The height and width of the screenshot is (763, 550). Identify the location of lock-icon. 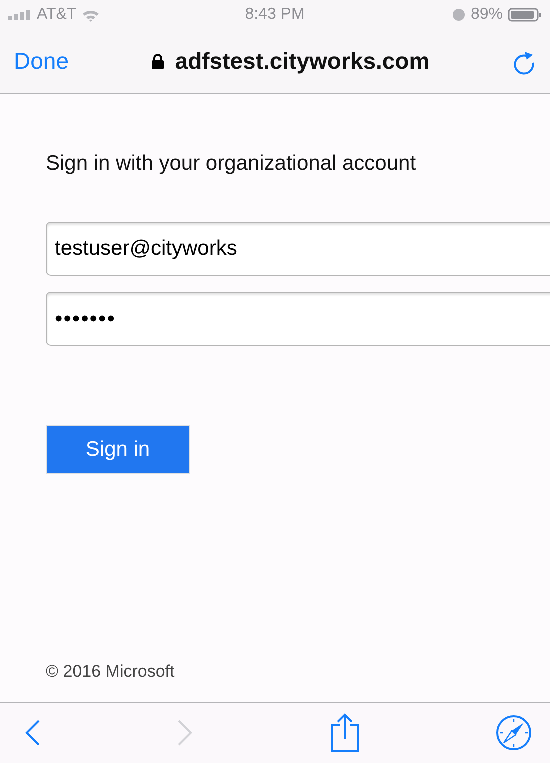
(158, 61).